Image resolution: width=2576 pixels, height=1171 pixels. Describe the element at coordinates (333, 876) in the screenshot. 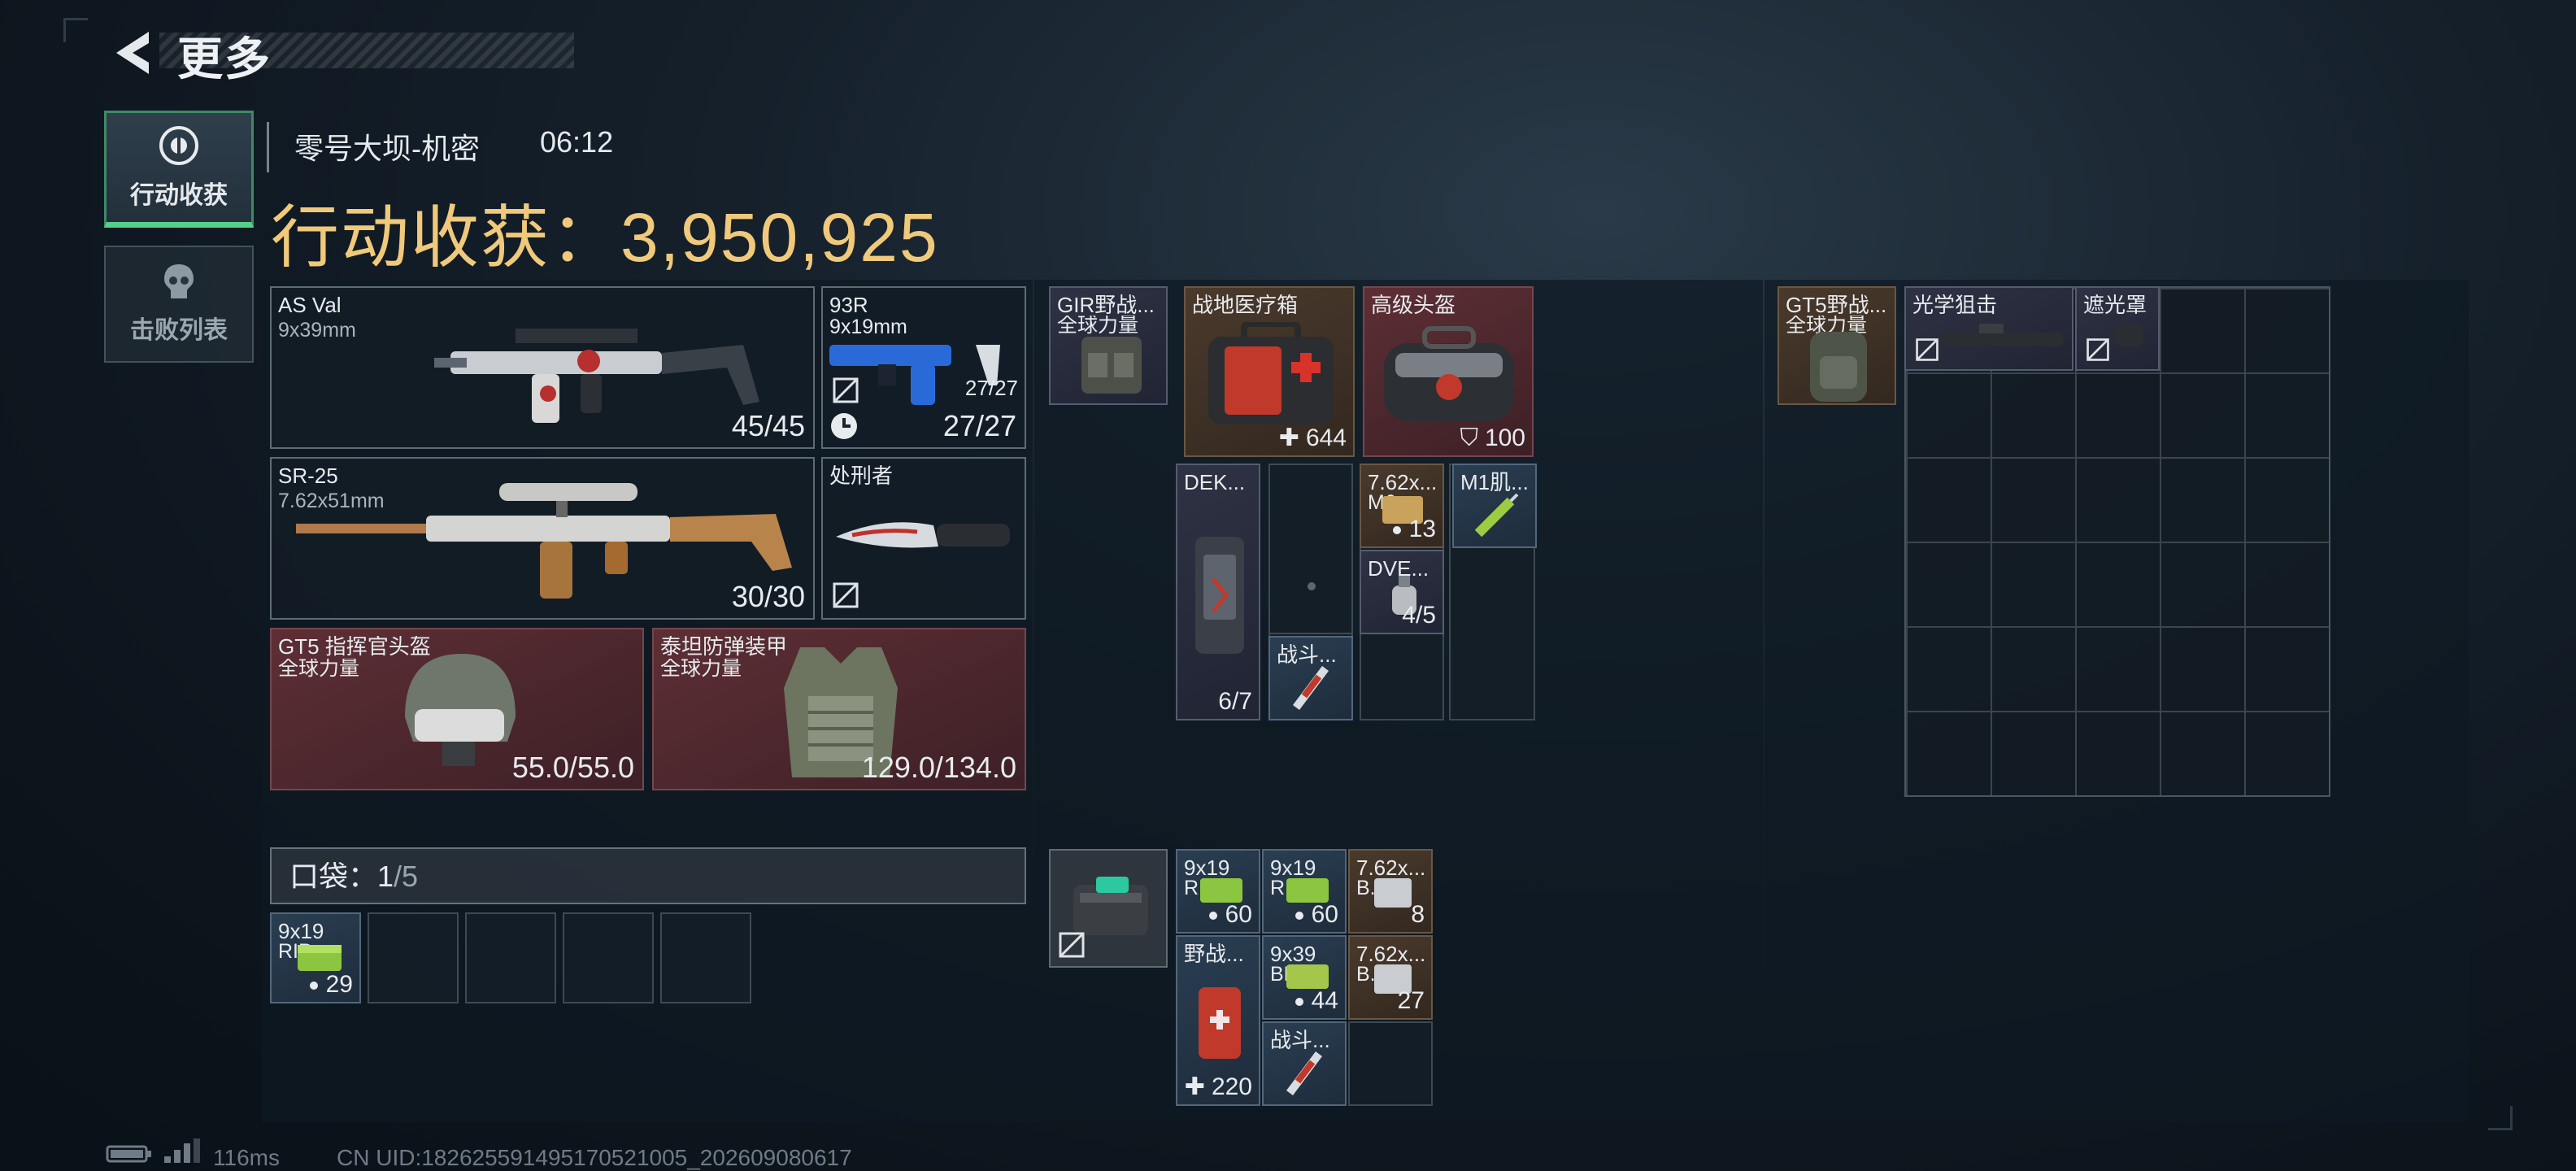

I see `pocket-label-text: 口袋：` at that location.